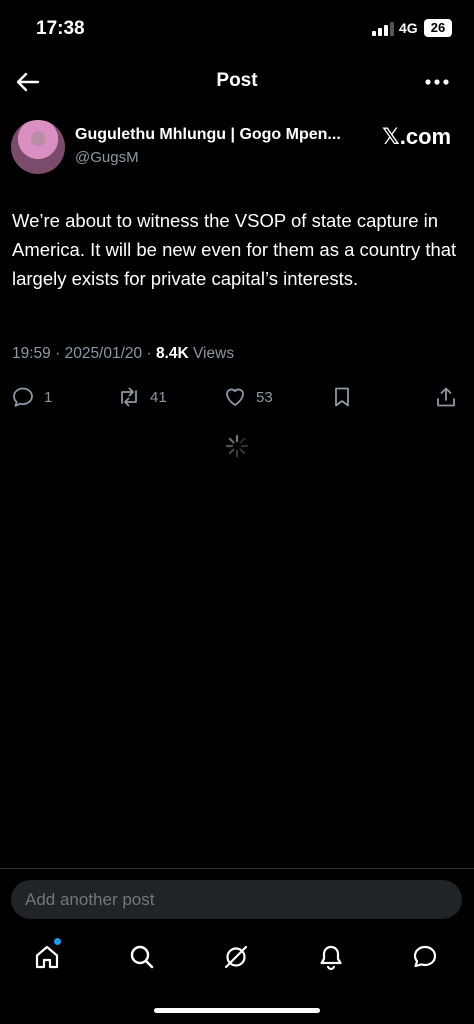 Image resolution: width=474 pixels, height=1024 pixels. I want to click on composer-divider, so click(237, 868).